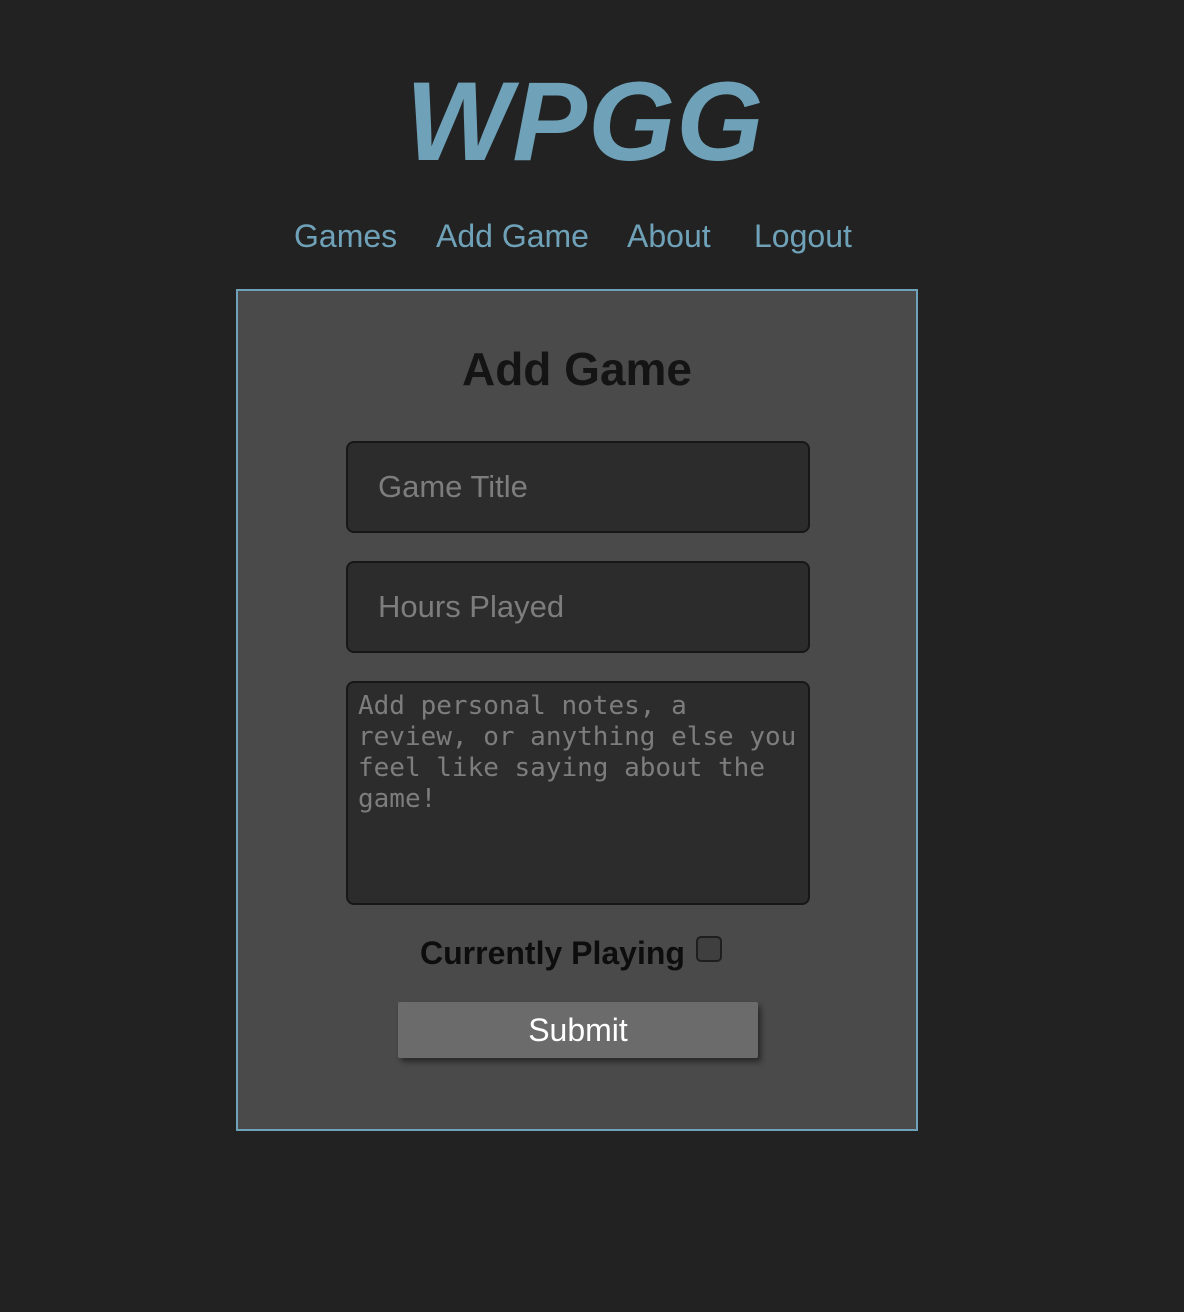  I want to click on currently-playing-checkbox, so click(709, 949).